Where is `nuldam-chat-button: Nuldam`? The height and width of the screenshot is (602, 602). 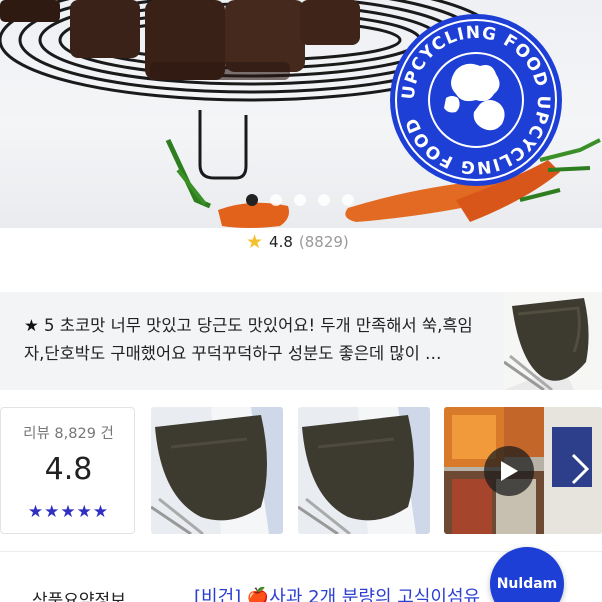 nuldam-chat-button: Nuldam is located at coordinates (527, 574).